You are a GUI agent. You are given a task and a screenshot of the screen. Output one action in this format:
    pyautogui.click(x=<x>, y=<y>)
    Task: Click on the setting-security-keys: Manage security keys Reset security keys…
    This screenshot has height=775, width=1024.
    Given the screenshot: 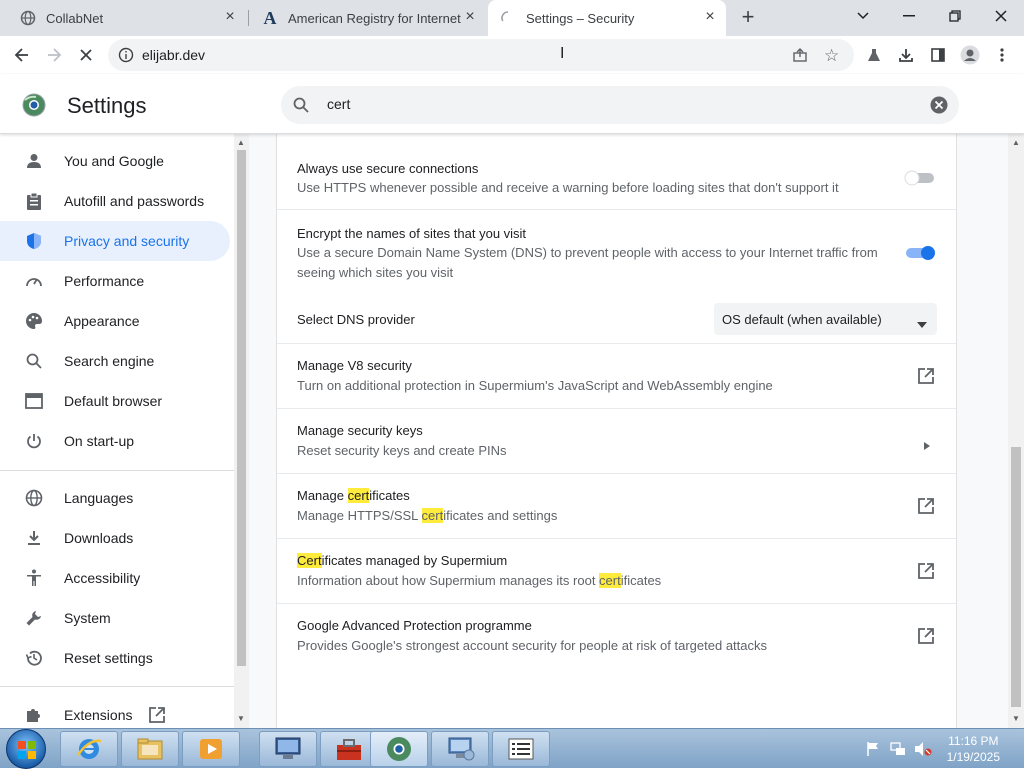 What is the action you would take?
    pyautogui.click(x=616, y=441)
    